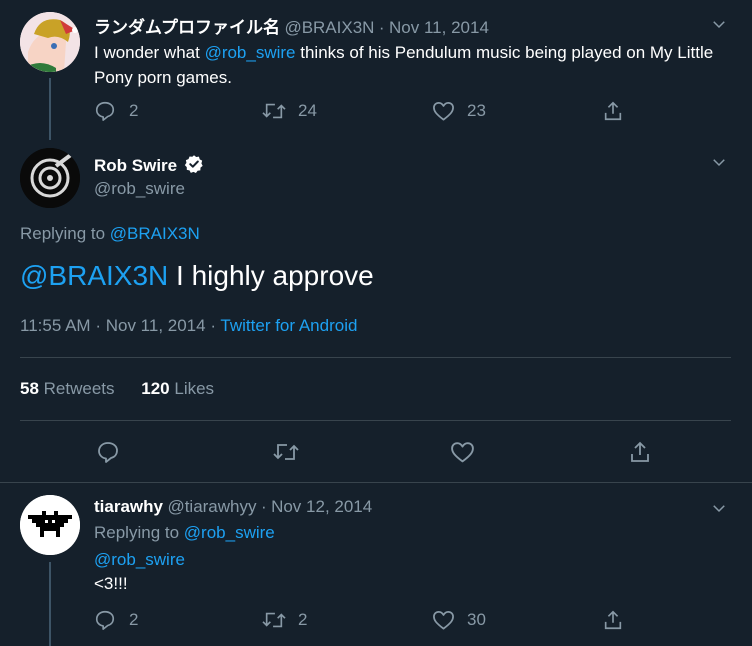  Describe the element at coordinates (719, 162) in the screenshot. I see `main-chevron-down-icon` at that location.